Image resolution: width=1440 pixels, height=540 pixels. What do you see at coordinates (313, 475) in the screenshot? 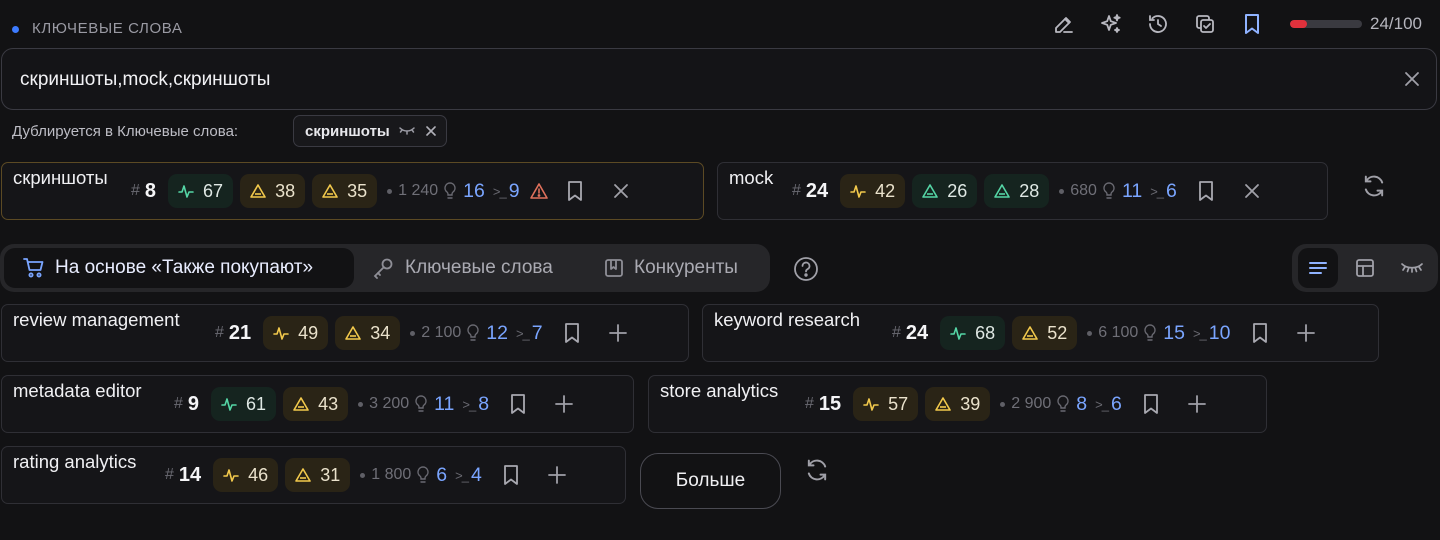
I see `keyword-card: rating analytics #14 46 31 1 800 6 >_ 4` at bounding box center [313, 475].